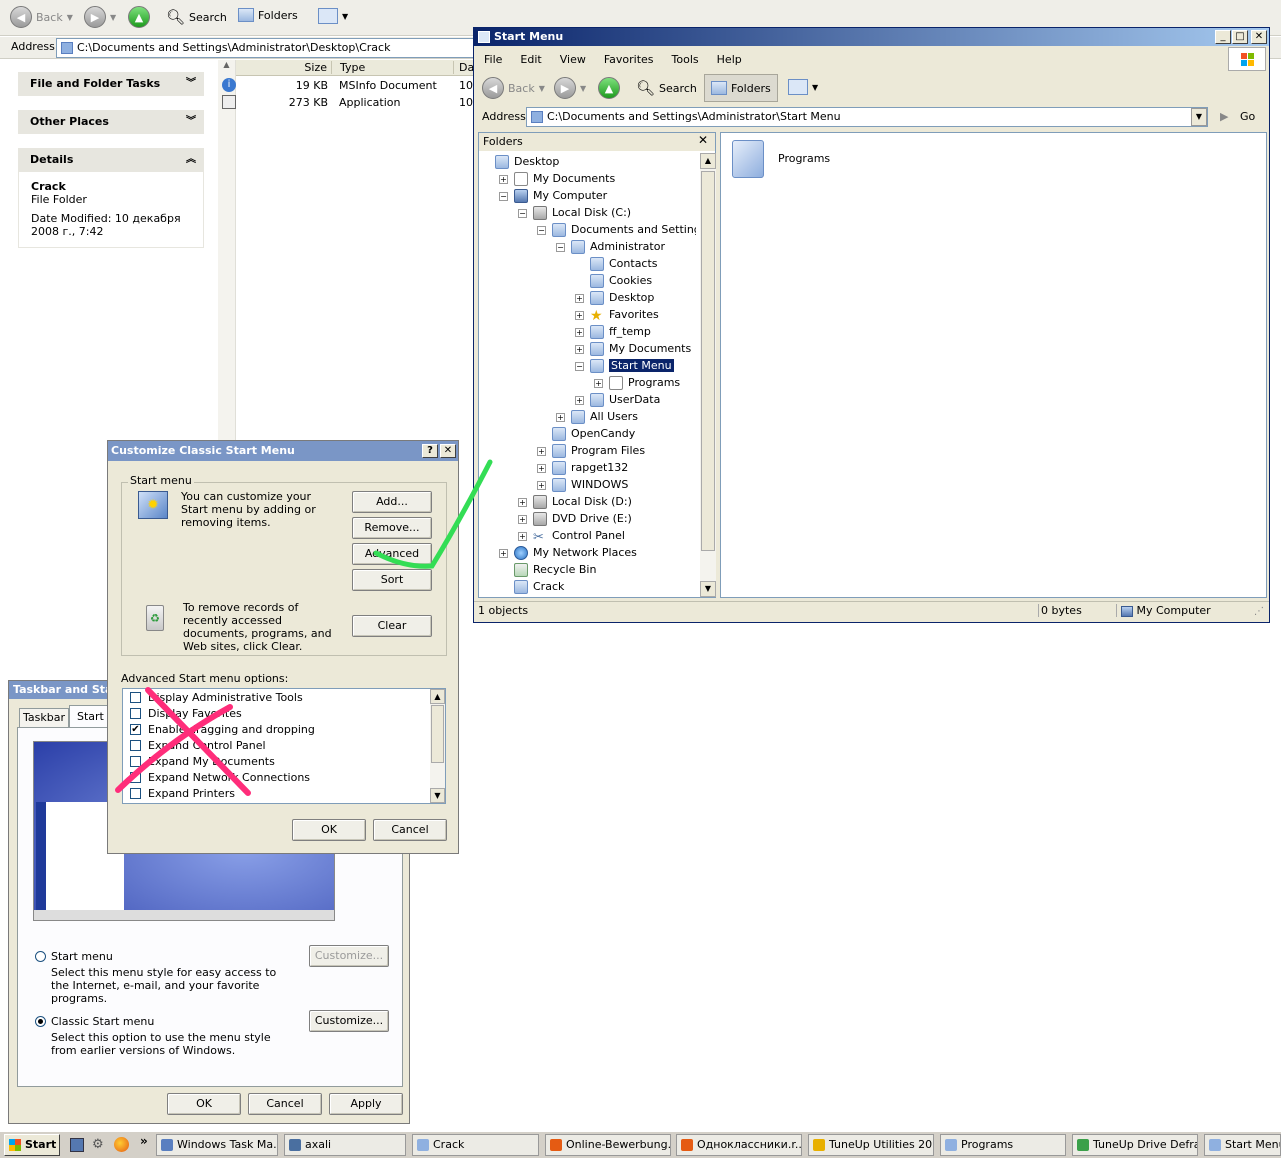 The width and height of the screenshot is (1281, 1158). What do you see at coordinates (741, 88) in the screenshot?
I see `sm-folders-button: Folders` at bounding box center [741, 88].